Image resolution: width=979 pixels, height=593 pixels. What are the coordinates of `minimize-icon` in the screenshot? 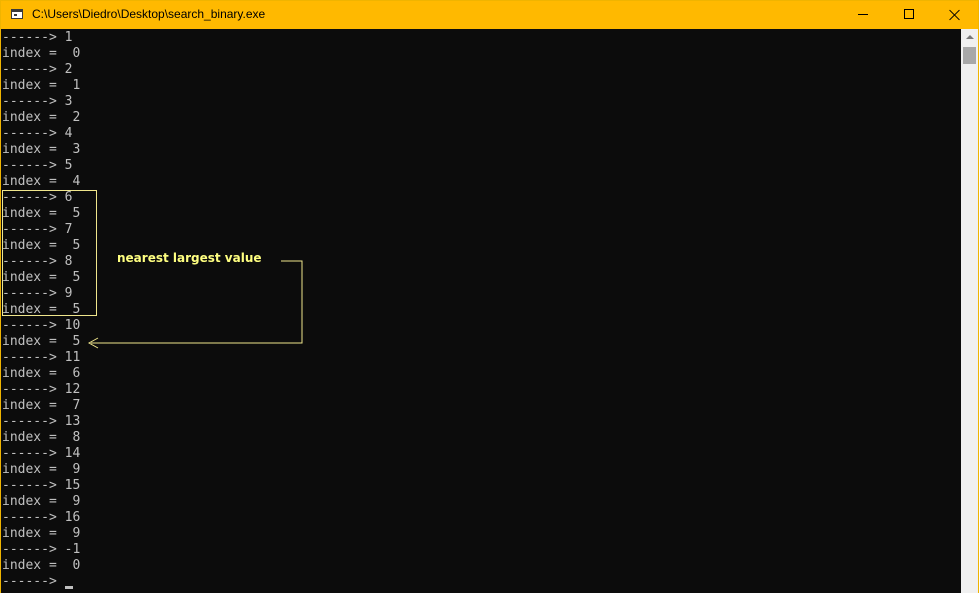 It's located at (863, 14).